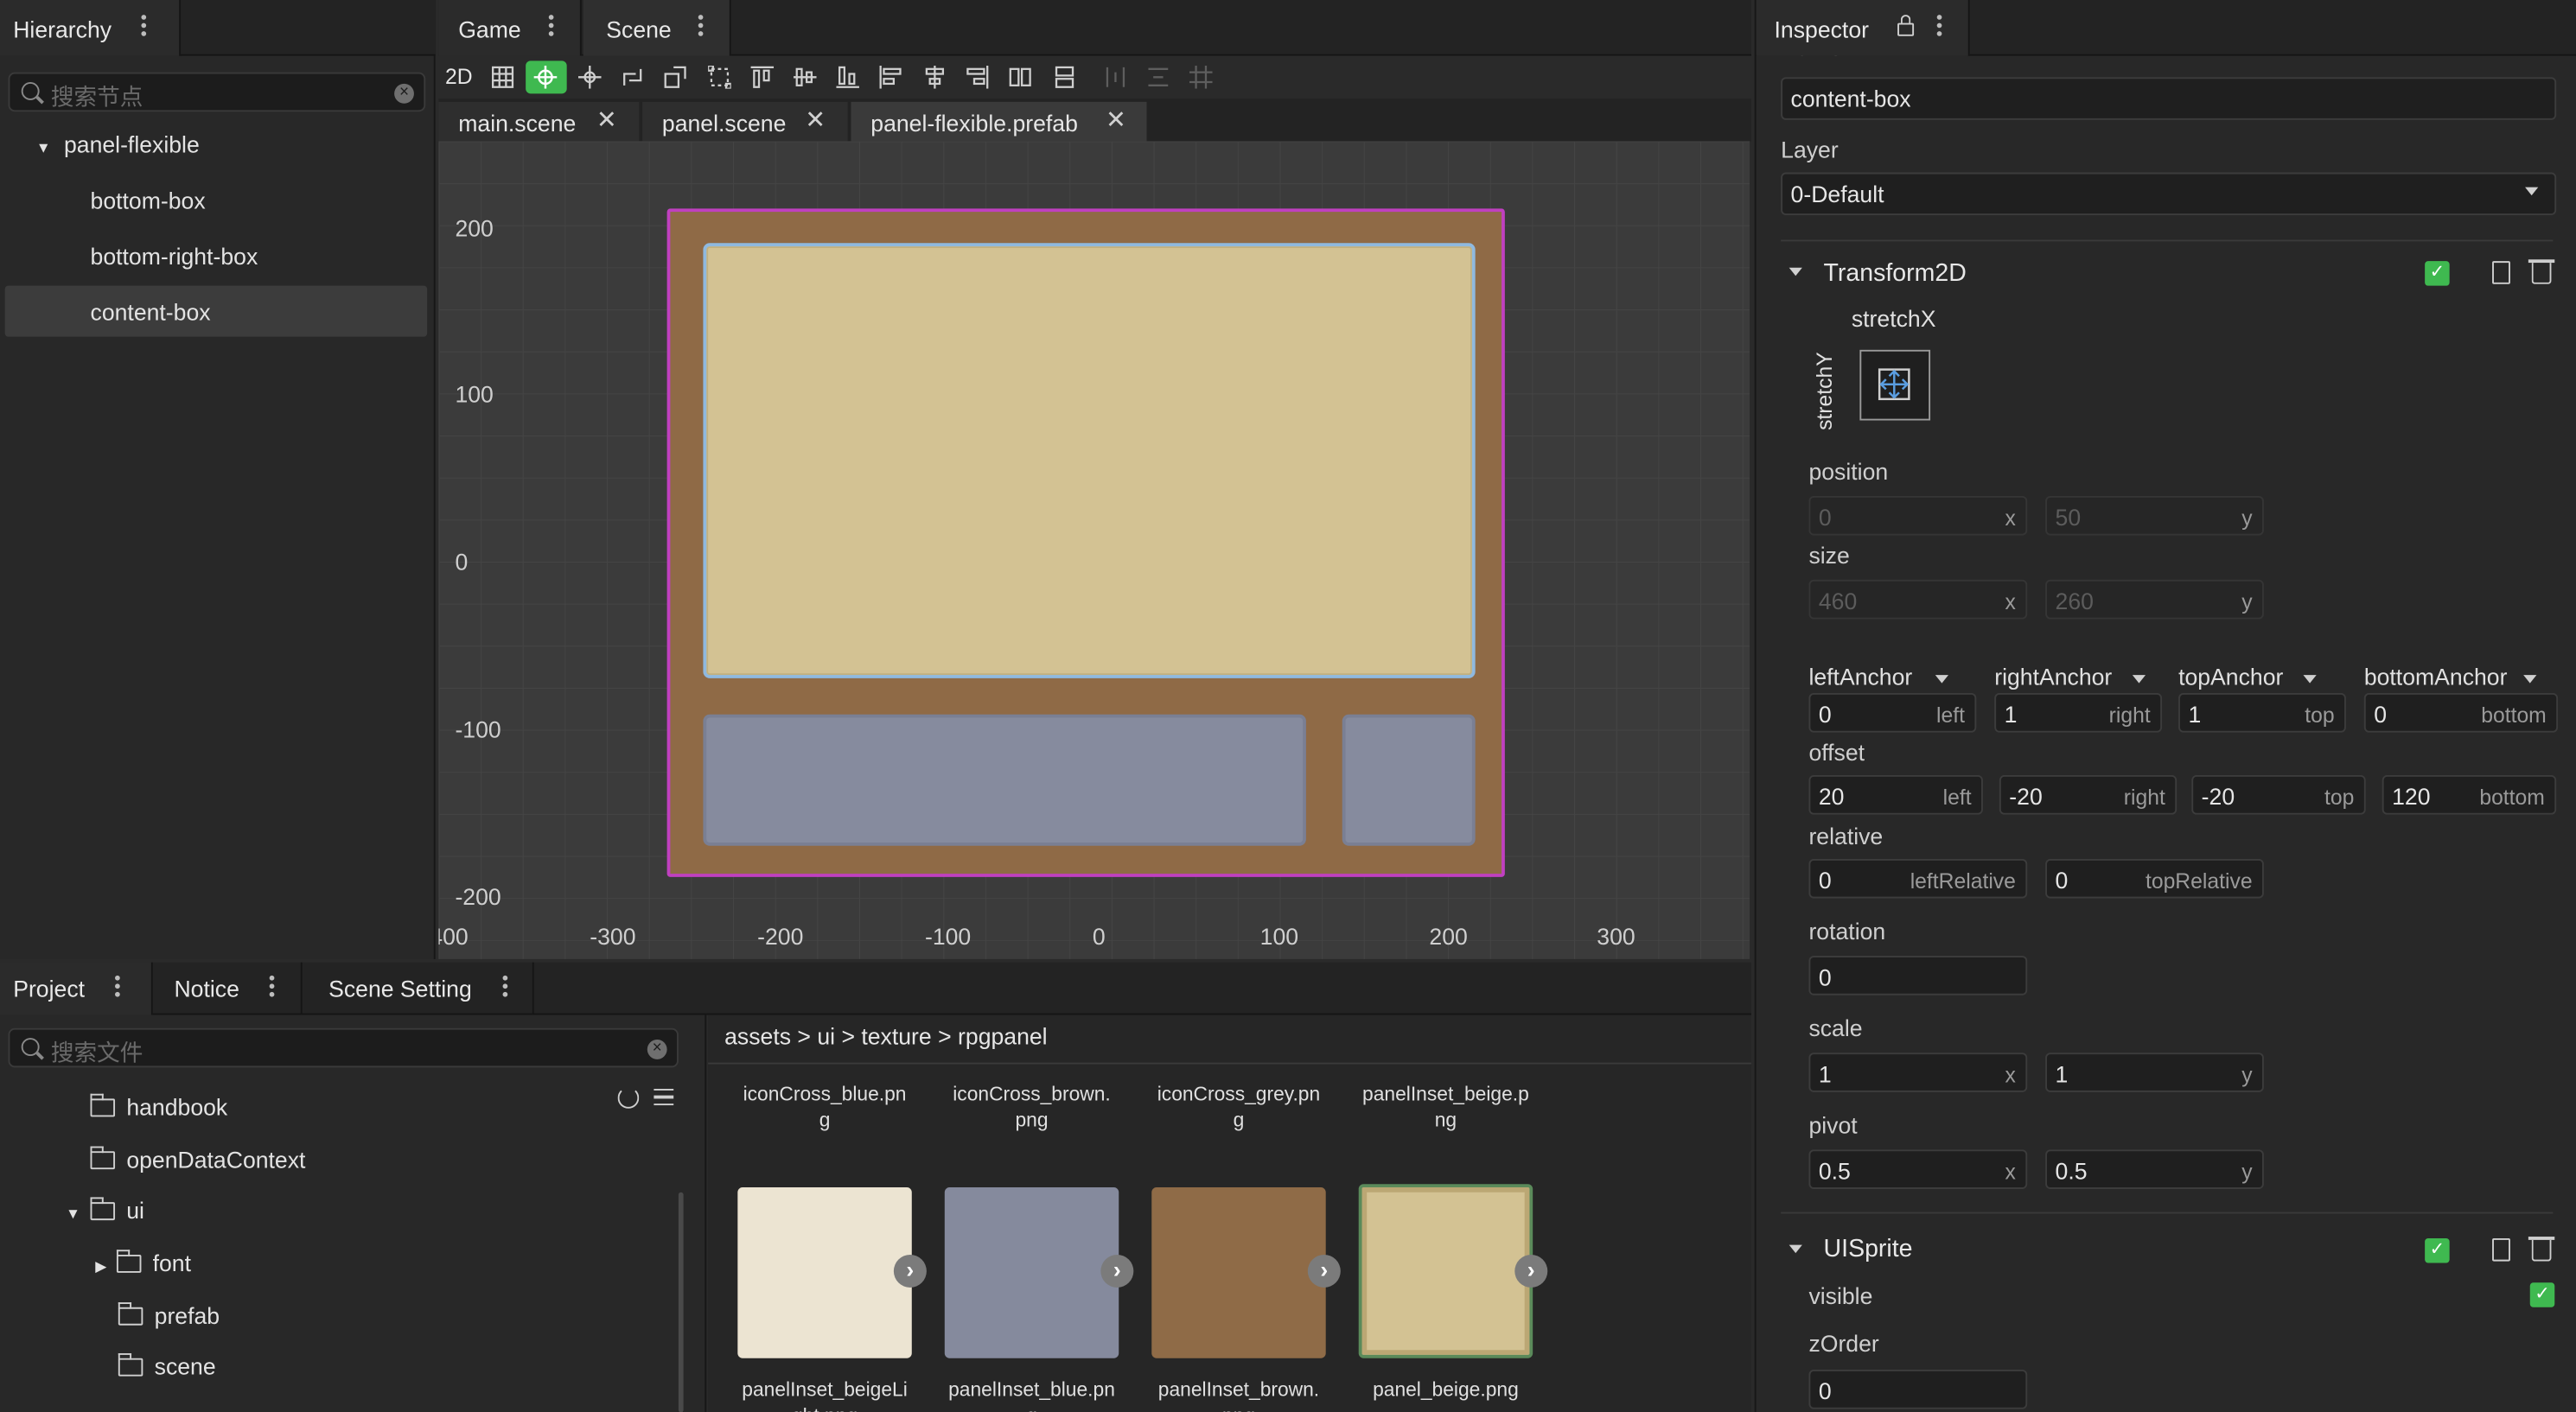 The width and height of the screenshot is (2576, 1412). What do you see at coordinates (100, 1266) in the screenshot?
I see `collapse-icon: ▶` at bounding box center [100, 1266].